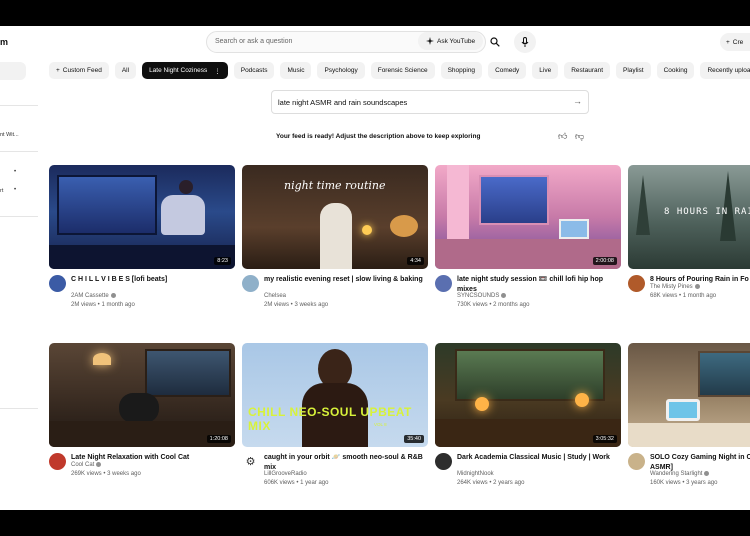  What do you see at coordinates (475, 474) in the screenshot?
I see `channel-name: MidnightNook` at bounding box center [475, 474].